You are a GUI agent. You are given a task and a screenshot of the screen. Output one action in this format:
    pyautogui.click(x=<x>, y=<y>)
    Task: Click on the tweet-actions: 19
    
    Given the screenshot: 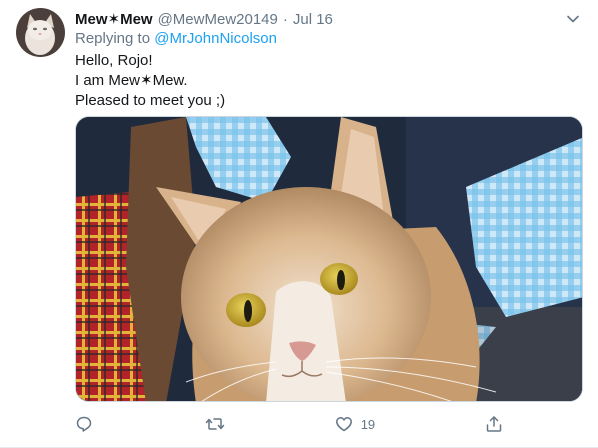 What is the action you would take?
    pyautogui.click(x=290, y=424)
    